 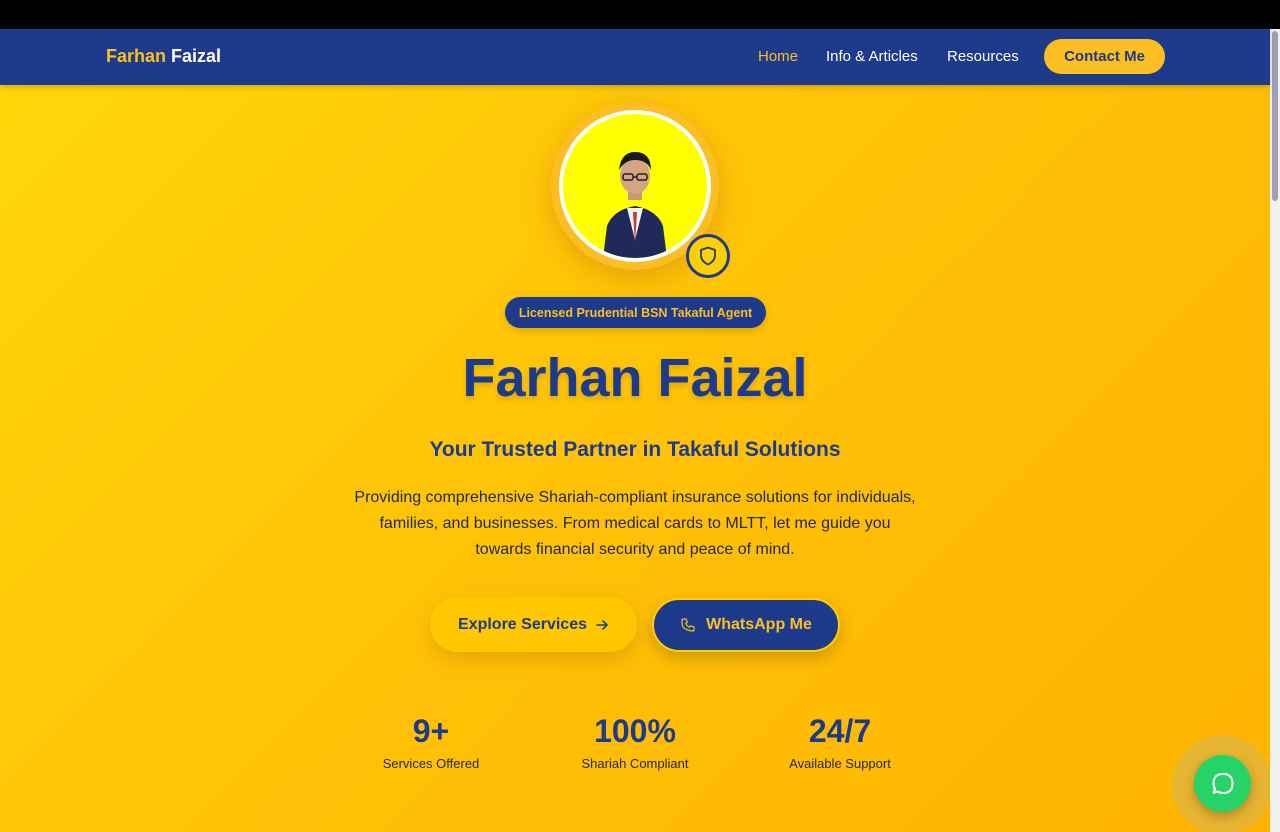 I want to click on page-scrollbar, so click(x=1275, y=430).